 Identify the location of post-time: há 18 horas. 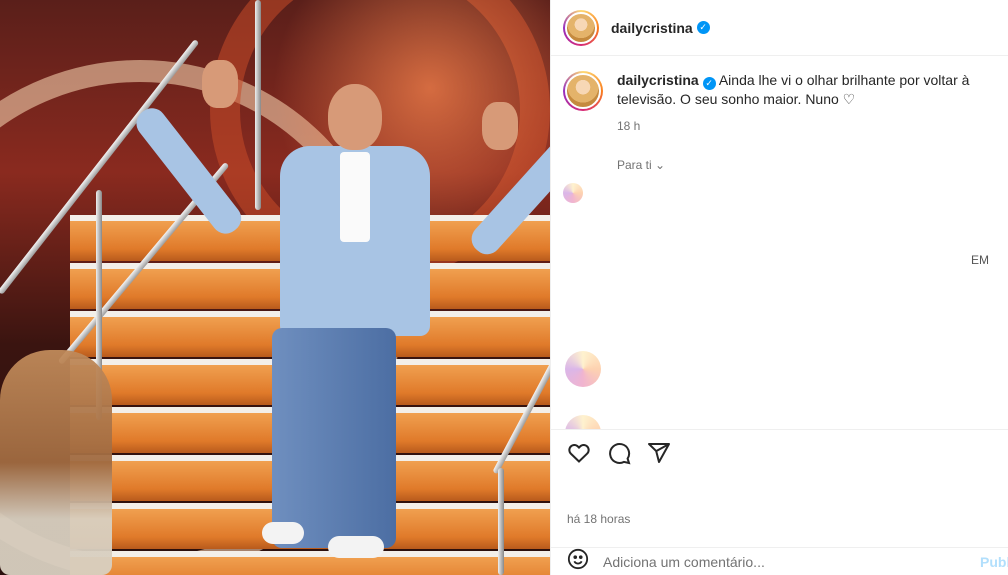
(598, 519).